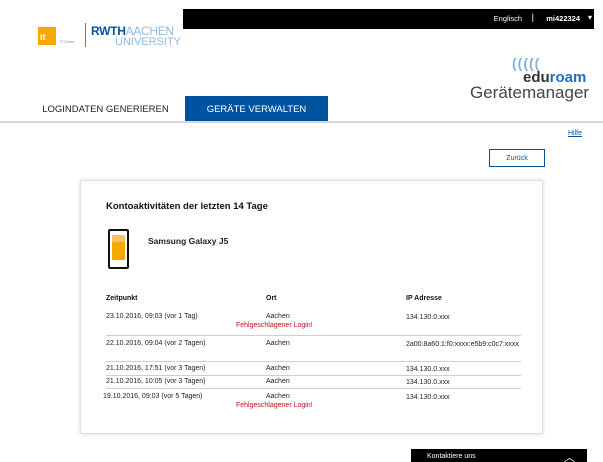 Image resolution: width=603 pixels, height=462 pixels. What do you see at coordinates (156, 368) in the screenshot?
I see `row-time: 21.10.2016, 17:51 (vor 3 Tagen)` at bounding box center [156, 368].